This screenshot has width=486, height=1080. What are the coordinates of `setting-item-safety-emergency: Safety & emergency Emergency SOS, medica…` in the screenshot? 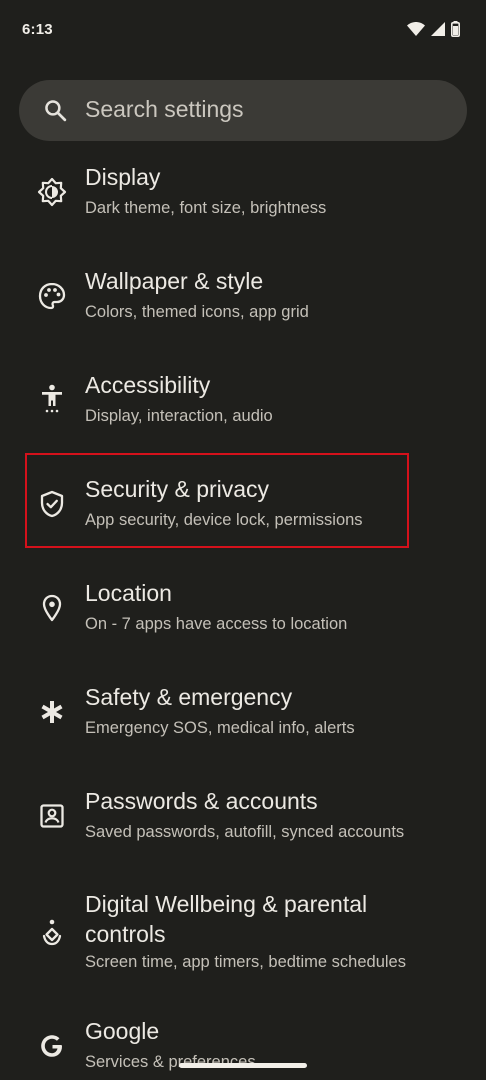 It's located at (243, 728).